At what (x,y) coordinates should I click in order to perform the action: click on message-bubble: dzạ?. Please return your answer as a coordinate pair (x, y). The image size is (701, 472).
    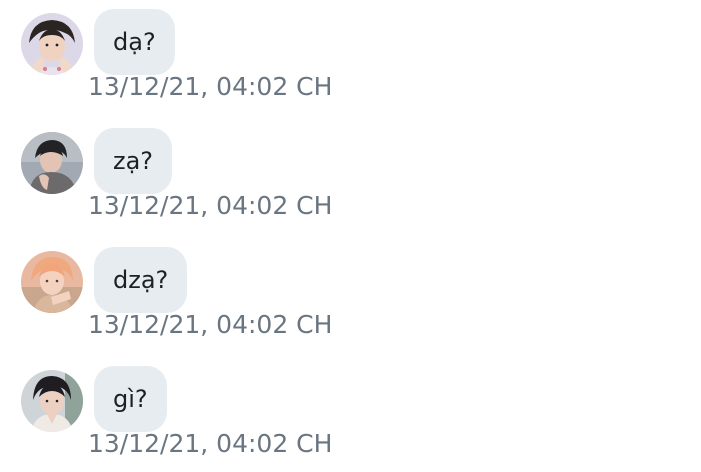
    Looking at the image, I should click on (141, 280).